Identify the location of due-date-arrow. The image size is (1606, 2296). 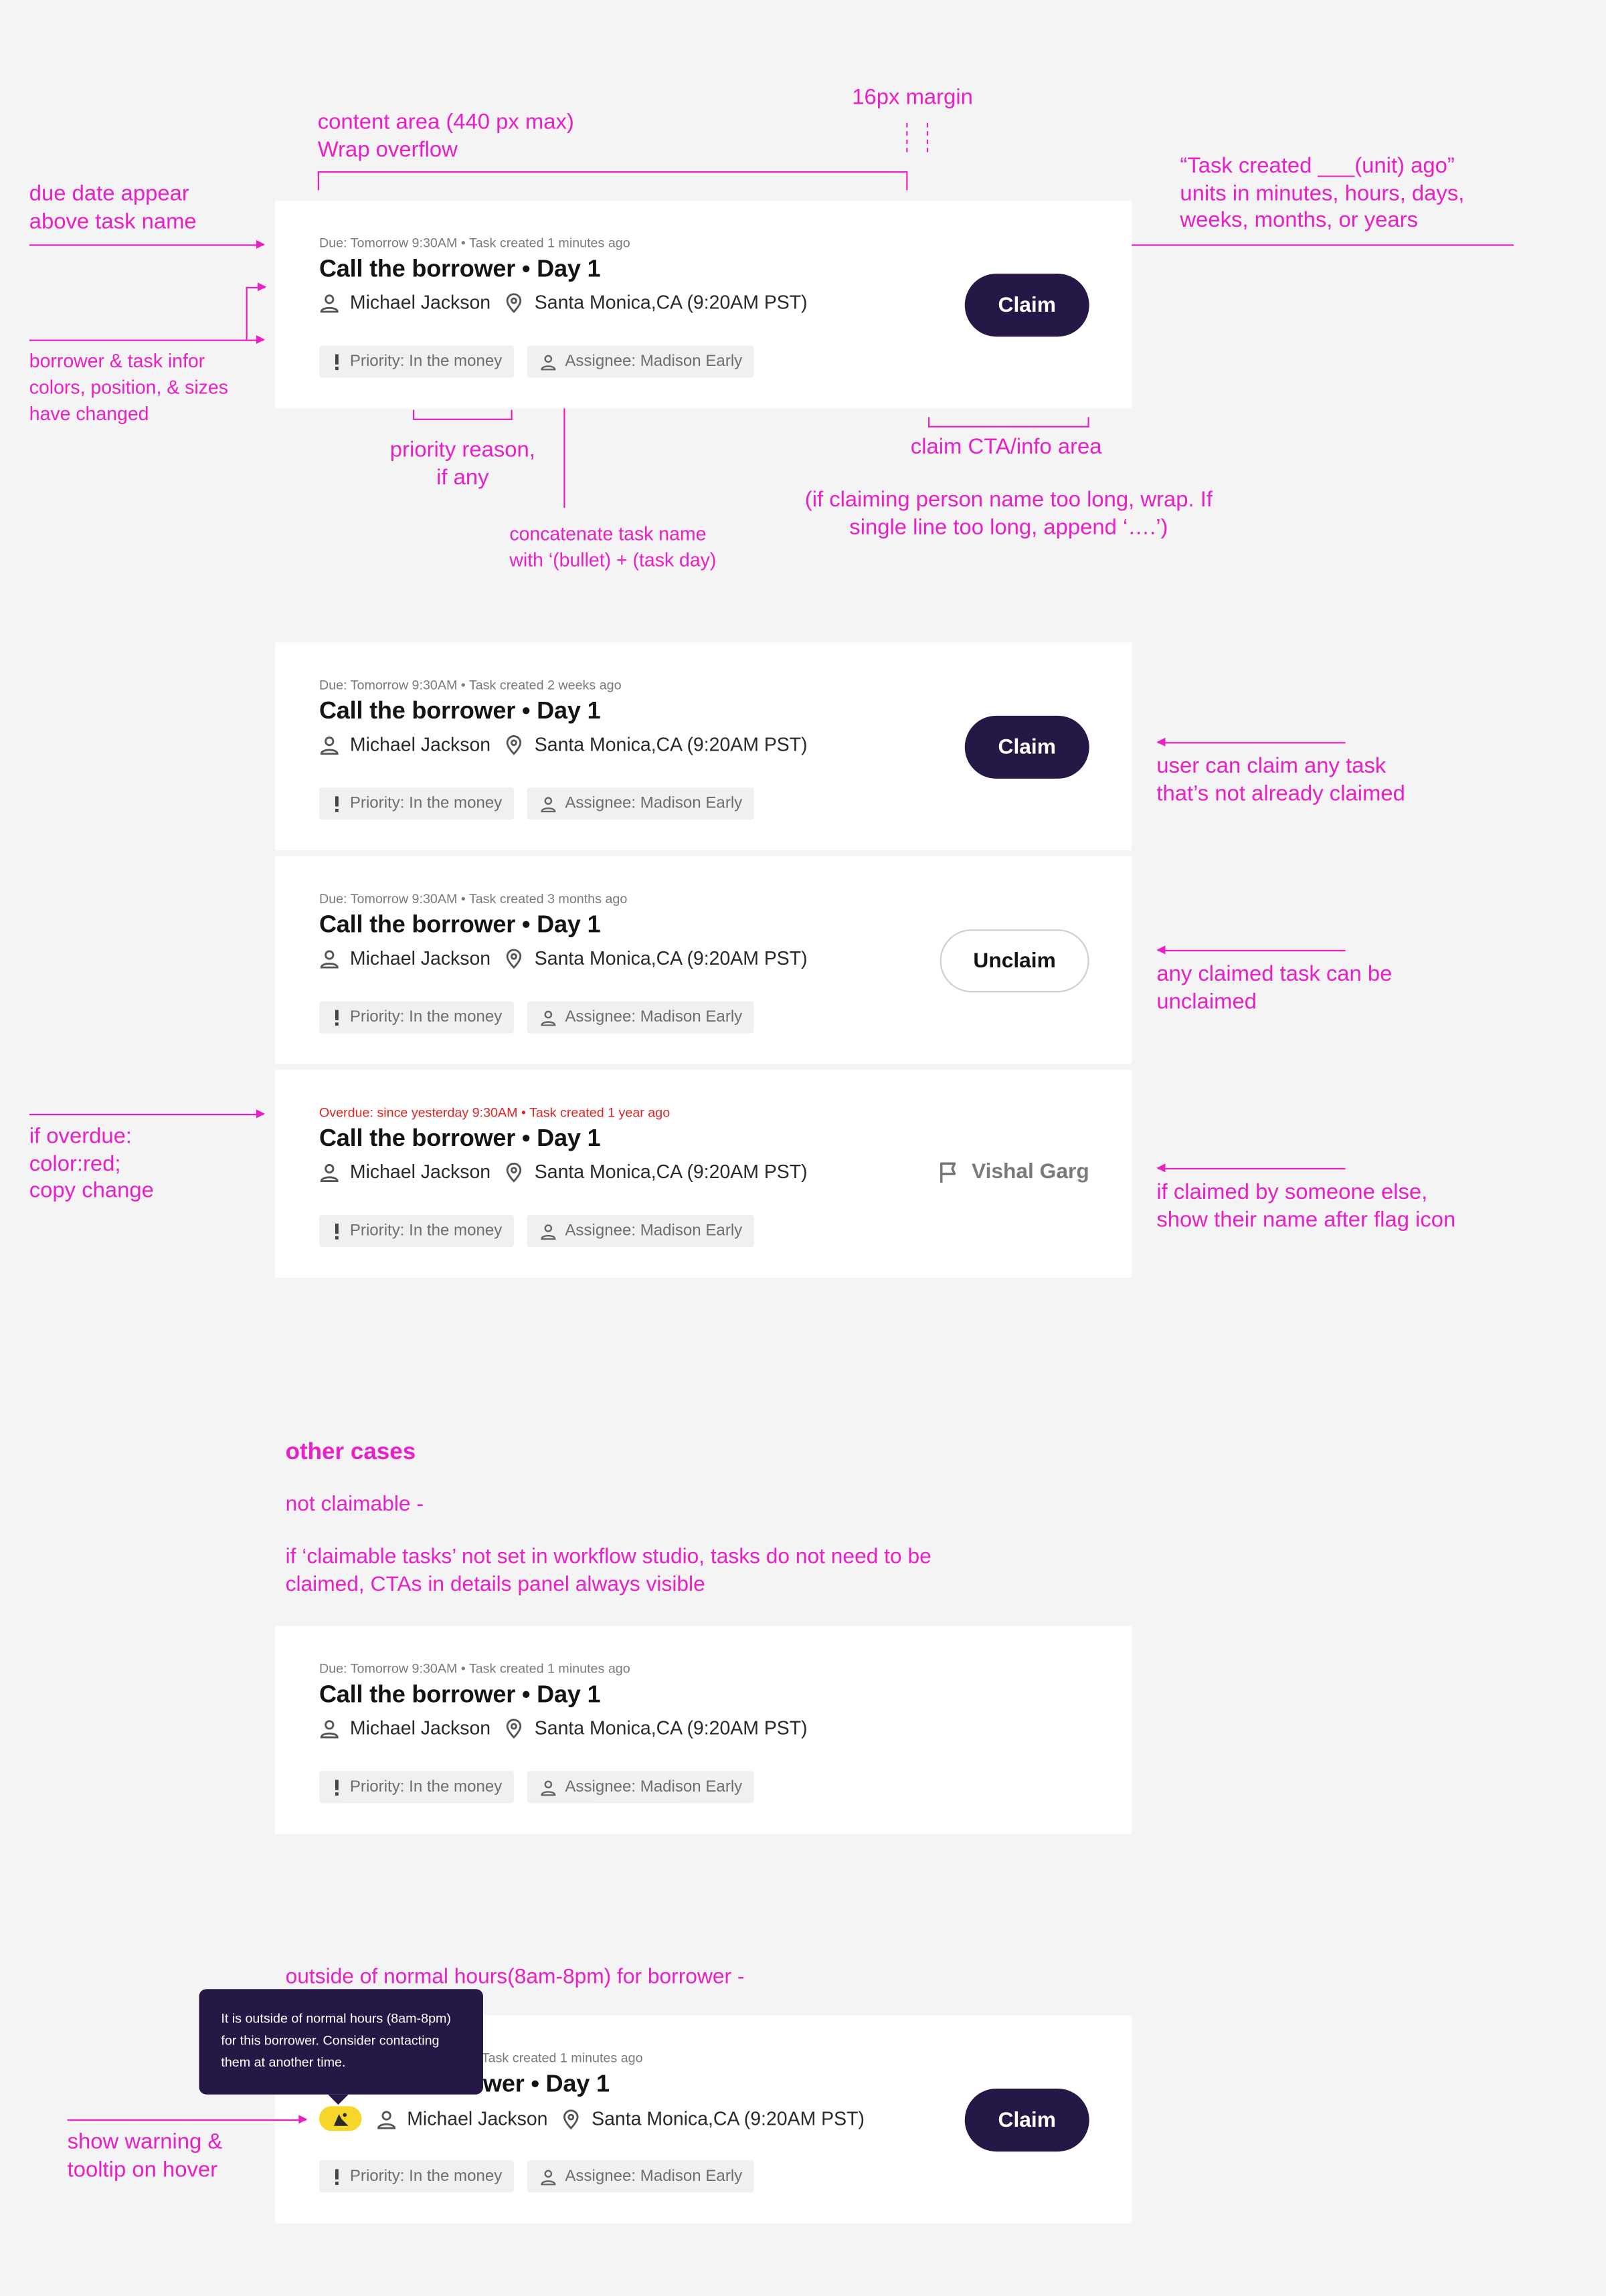
(147, 244).